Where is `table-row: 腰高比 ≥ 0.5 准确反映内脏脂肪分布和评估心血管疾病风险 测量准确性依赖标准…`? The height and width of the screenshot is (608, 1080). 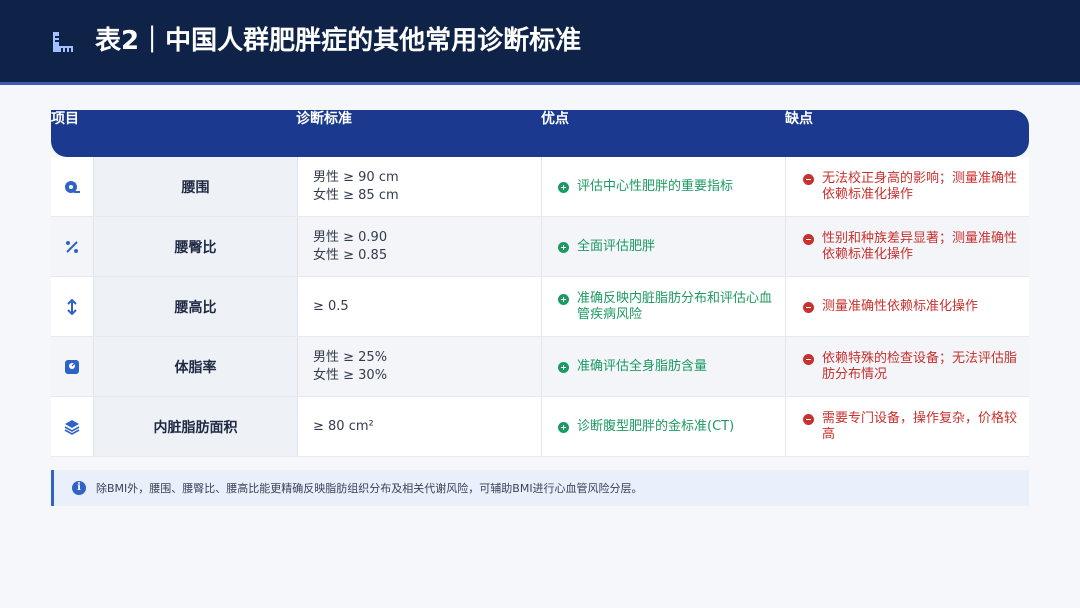 table-row: 腰高比 ≥ 0.5 准确反映内脏脂肪分布和评估心血管疾病风险 测量准确性依赖标准… is located at coordinates (540, 307).